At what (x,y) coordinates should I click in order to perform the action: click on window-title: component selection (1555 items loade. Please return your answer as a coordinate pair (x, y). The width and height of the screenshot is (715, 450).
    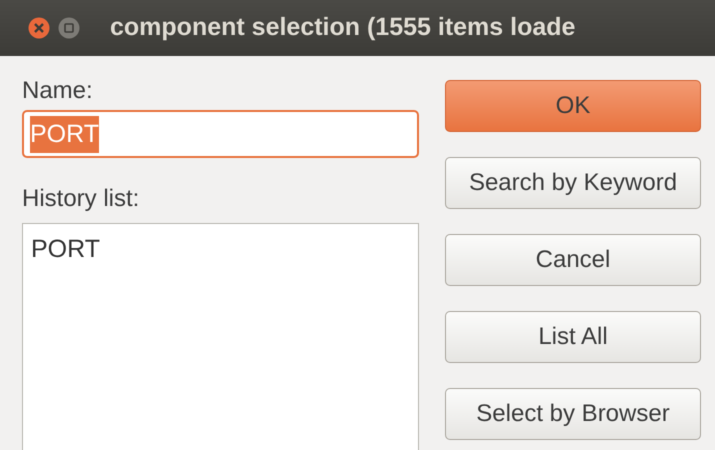
    Looking at the image, I should click on (343, 28).